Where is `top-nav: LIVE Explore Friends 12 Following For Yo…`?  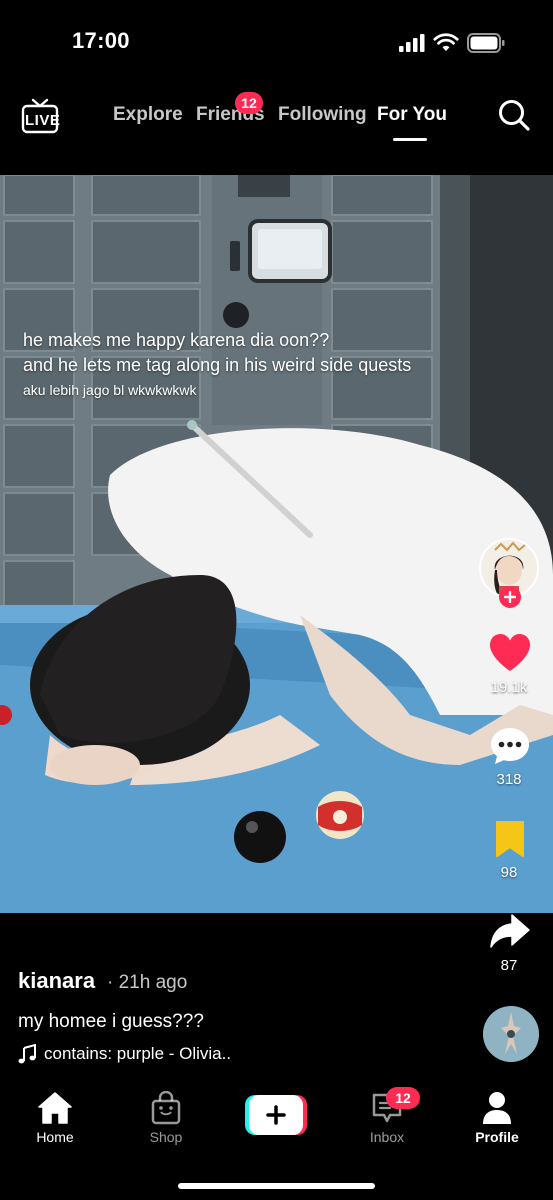 top-nav: LIVE Explore Friends 12 Following For Yo… is located at coordinates (276, 118).